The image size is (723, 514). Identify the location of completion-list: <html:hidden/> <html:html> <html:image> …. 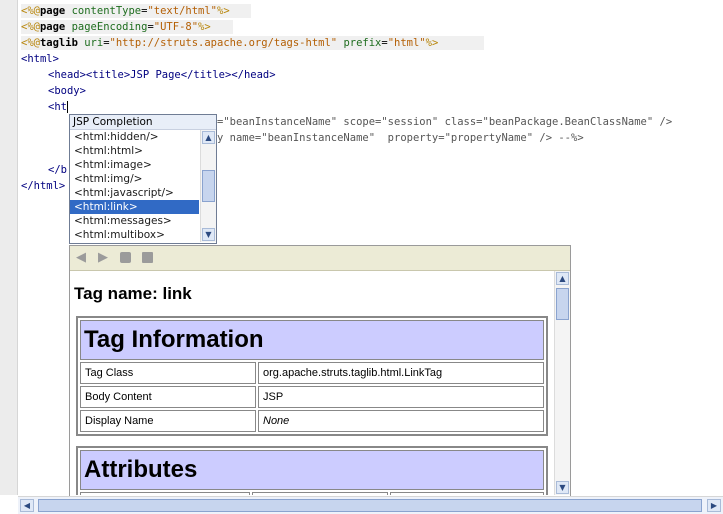
(134, 186).